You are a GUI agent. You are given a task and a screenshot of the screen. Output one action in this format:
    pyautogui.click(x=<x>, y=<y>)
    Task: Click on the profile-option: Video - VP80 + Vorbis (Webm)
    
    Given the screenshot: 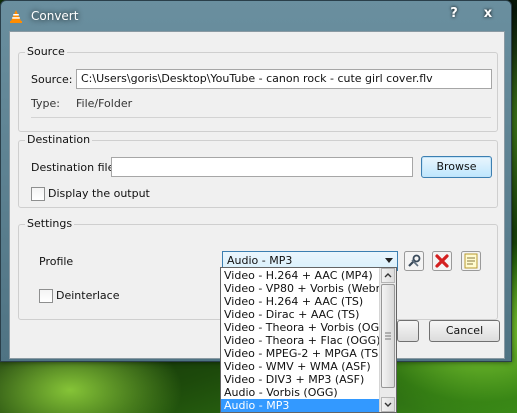 What is the action you would take?
    pyautogui.click(x=306, y=288)
    